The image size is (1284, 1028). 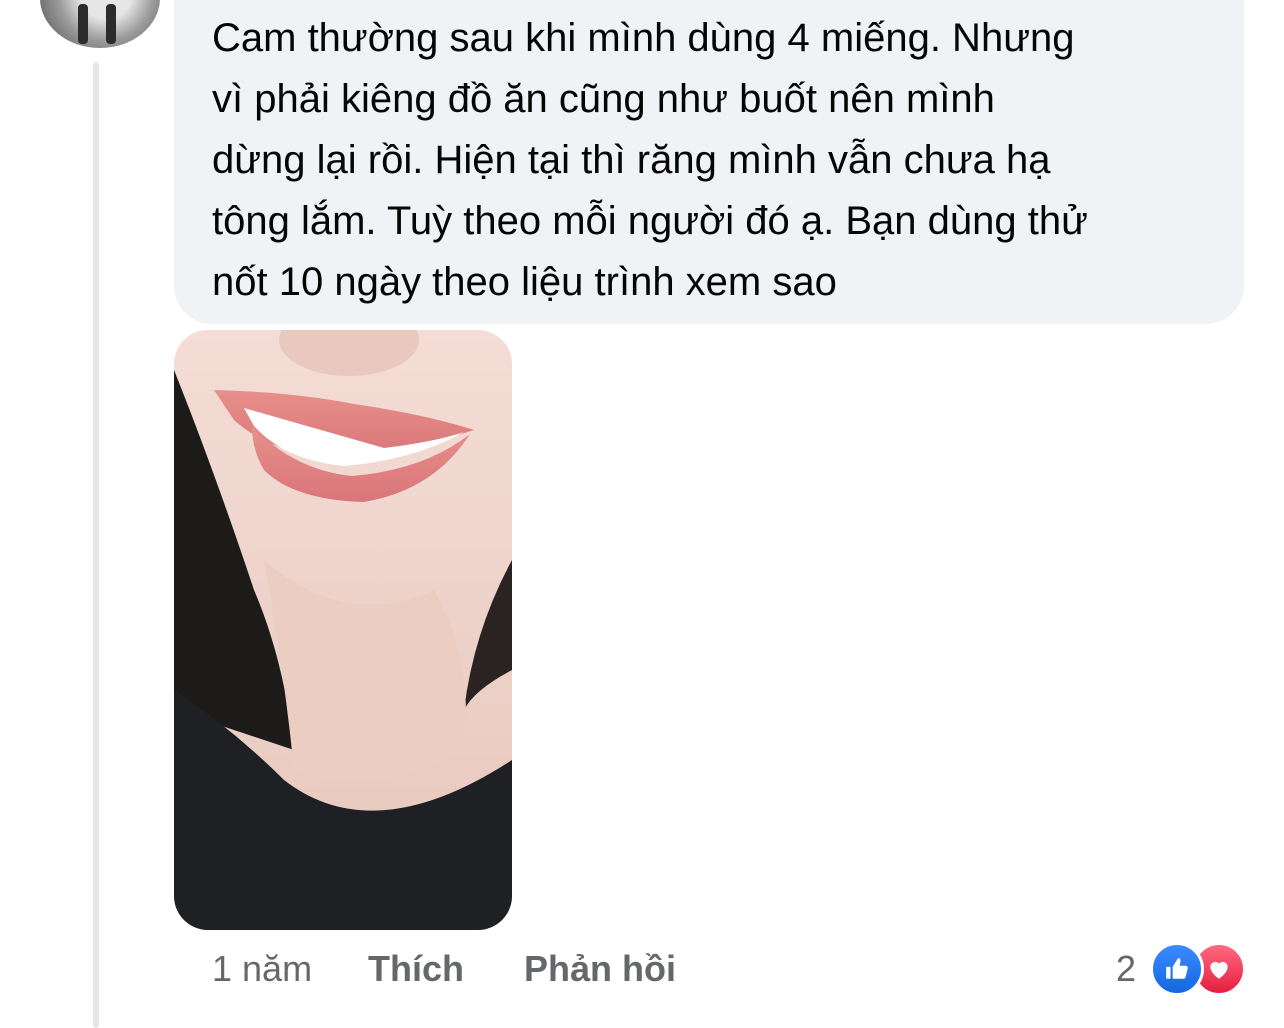 I want to click on reaction-count: 2, so click(x=1126, y=969).